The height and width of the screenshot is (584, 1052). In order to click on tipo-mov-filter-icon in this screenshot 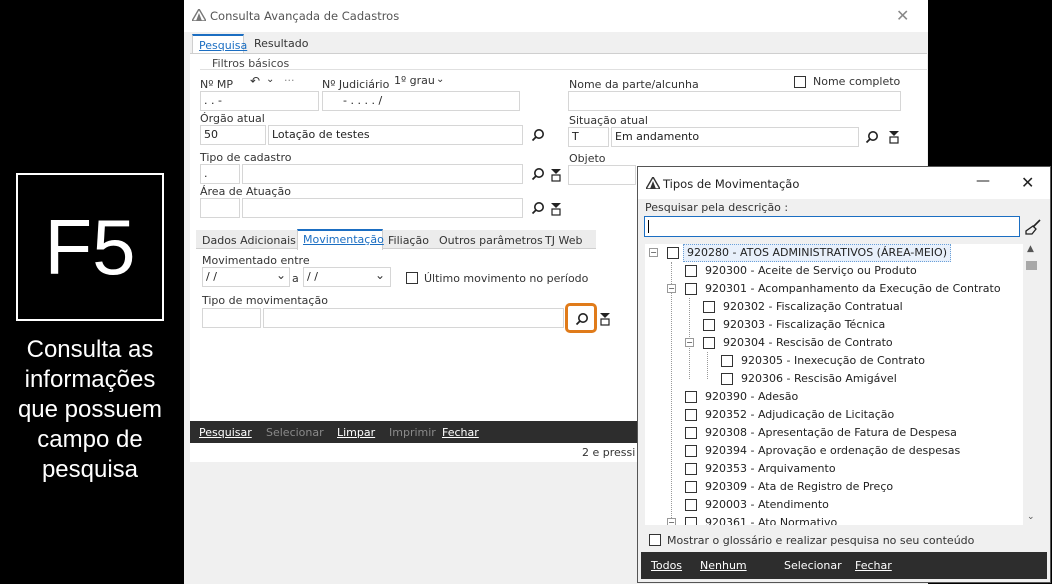, I will do `click(605, 319)`.